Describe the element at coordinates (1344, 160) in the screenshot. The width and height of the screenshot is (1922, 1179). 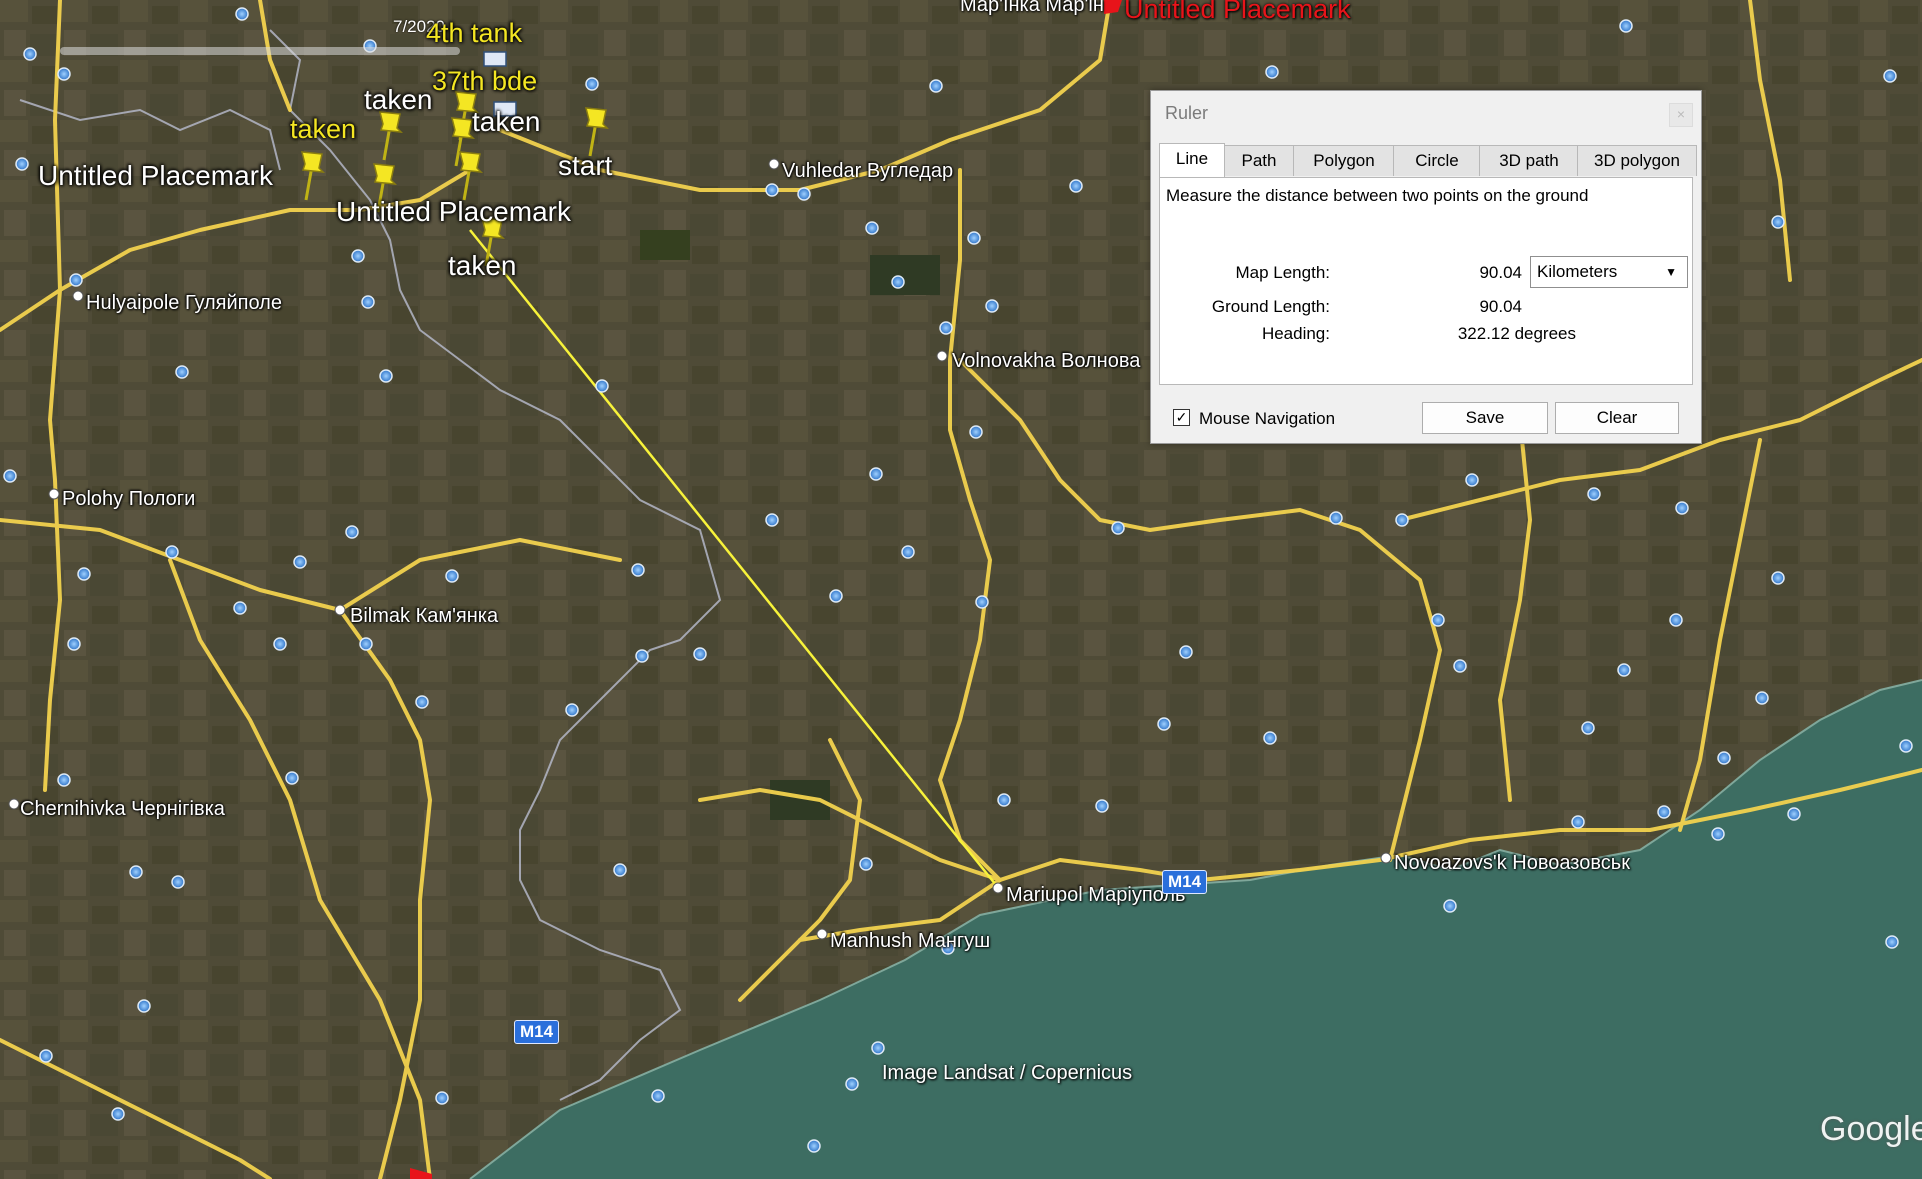
I see `tab-polygon: Polygon` at that location.